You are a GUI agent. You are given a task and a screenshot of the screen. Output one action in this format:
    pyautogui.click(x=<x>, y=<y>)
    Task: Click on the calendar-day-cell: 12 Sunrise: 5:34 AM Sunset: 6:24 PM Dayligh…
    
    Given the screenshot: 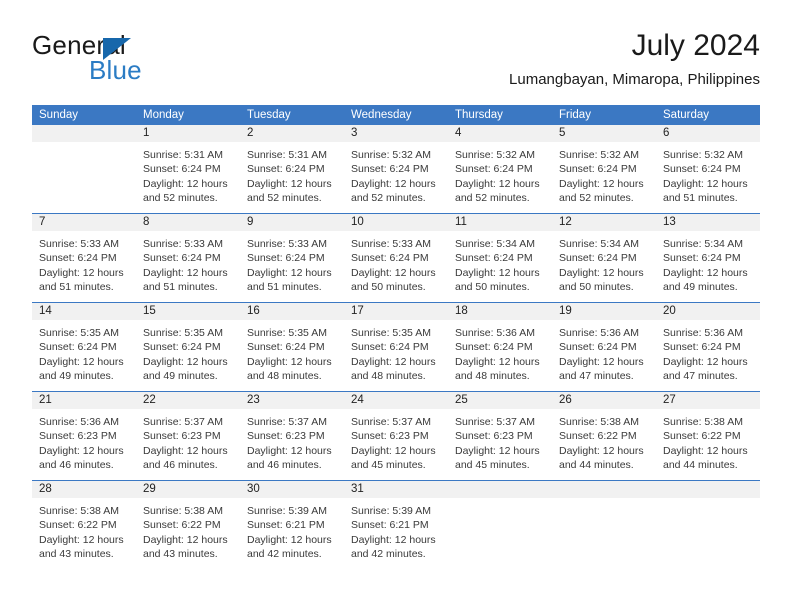 What is the action you would take?
    pyautogui.click(x=604, y=258)
    